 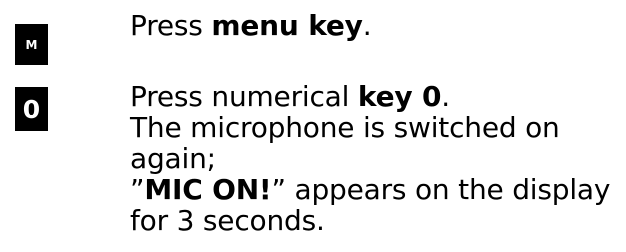 I want to click on numeric-key-0-icon: 0, so click(x=31, y=109).